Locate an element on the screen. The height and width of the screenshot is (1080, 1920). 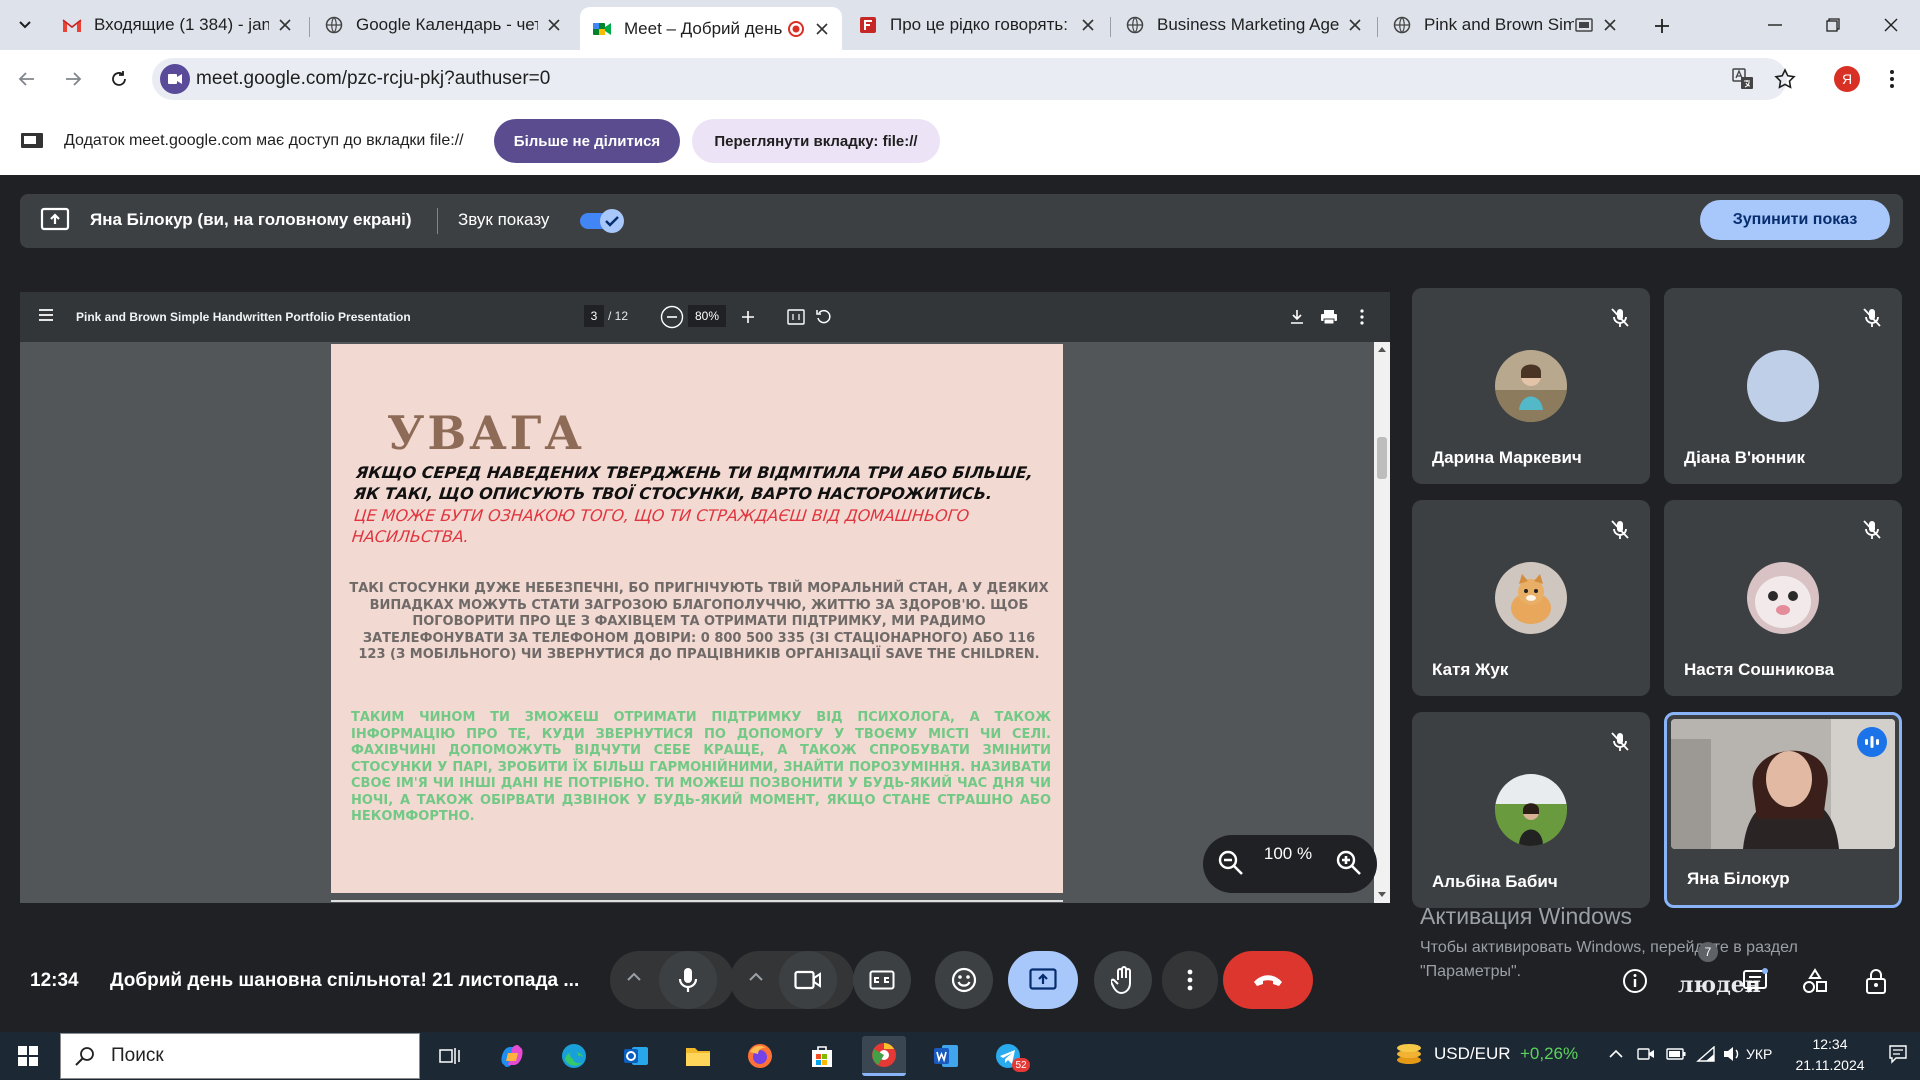
windows-start-button is located at coordinates (28, 1056).